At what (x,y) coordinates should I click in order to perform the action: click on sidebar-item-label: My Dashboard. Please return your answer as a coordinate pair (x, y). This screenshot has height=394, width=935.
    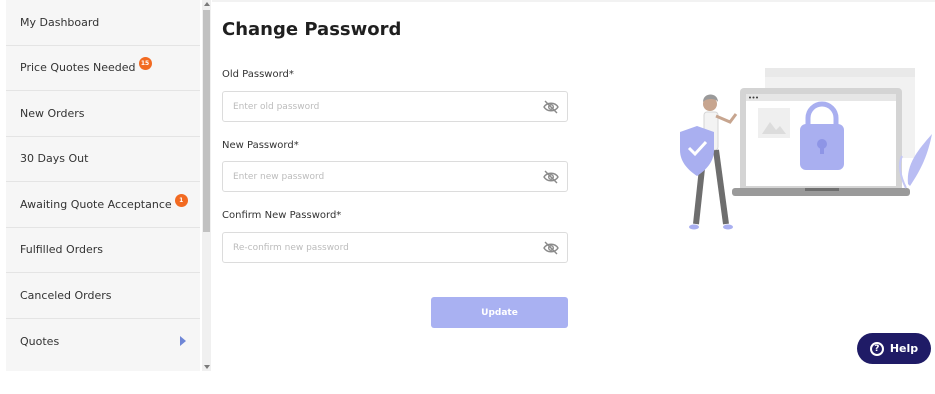
    Looking at the image, I should click on (60, 22).